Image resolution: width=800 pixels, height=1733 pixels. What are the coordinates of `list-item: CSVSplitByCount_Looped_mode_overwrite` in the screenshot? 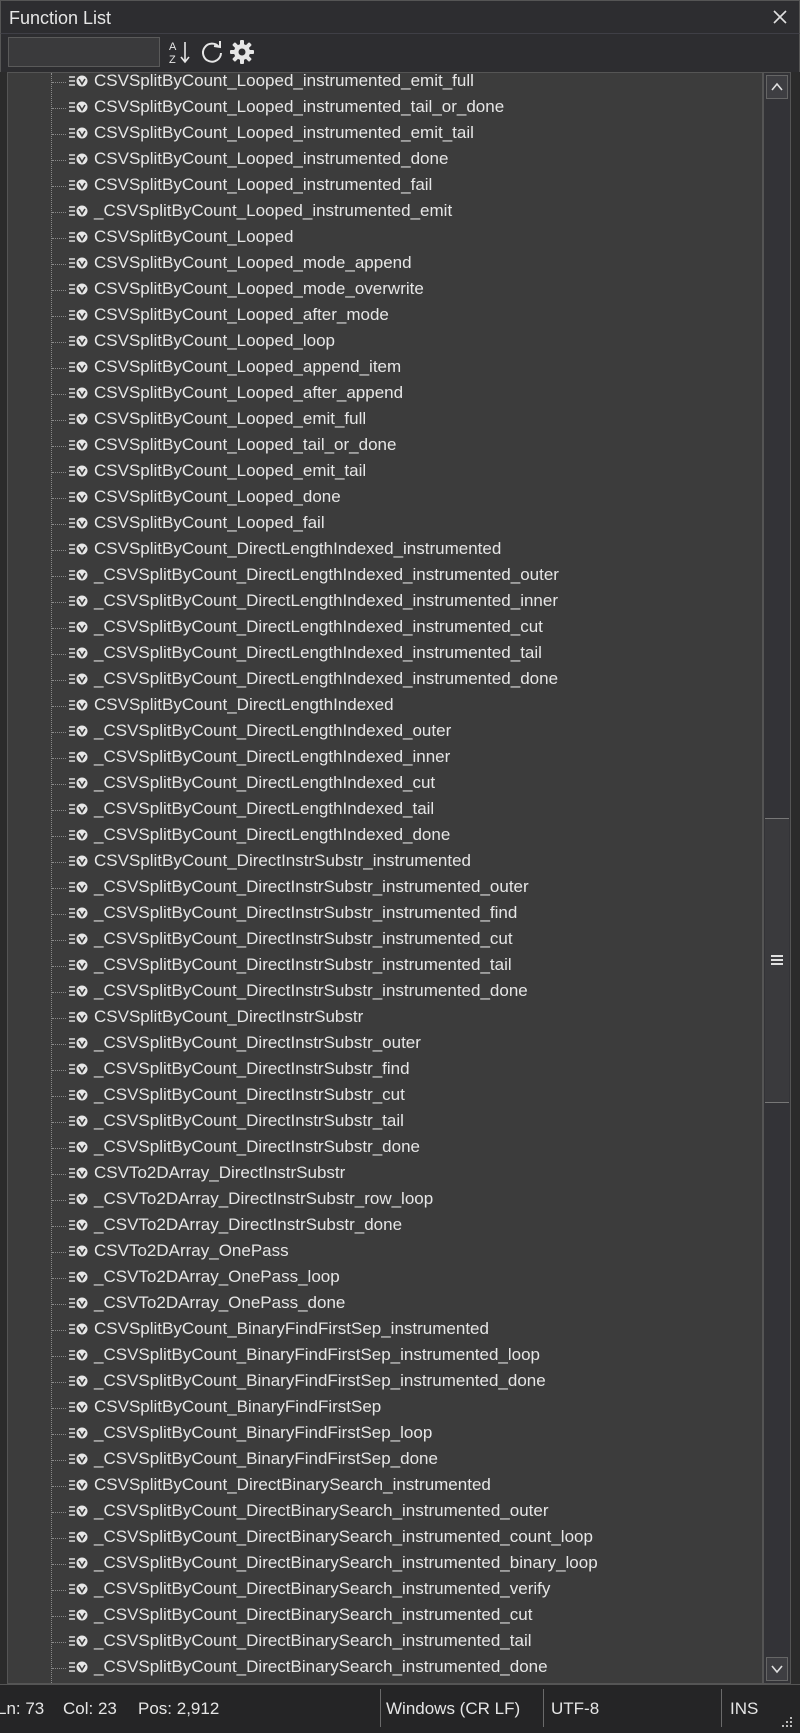 It's located at (383, 290).